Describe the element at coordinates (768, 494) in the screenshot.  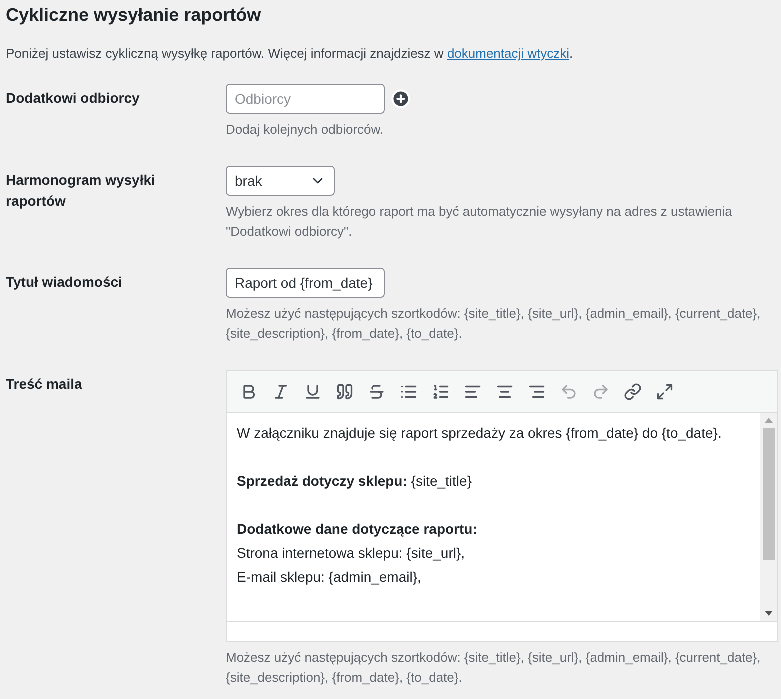
I see `scrollbar-thumb` at that location.